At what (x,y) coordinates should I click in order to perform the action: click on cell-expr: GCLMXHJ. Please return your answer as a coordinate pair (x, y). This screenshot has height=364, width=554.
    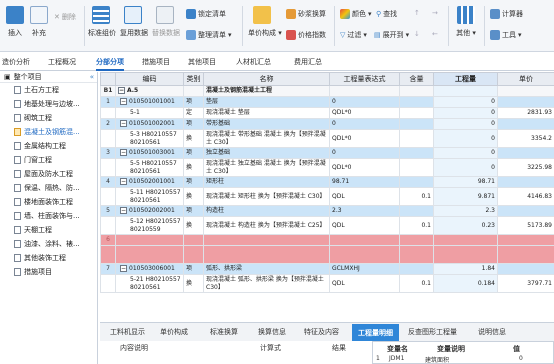
    Looking at the image, I should click on (364, 269).